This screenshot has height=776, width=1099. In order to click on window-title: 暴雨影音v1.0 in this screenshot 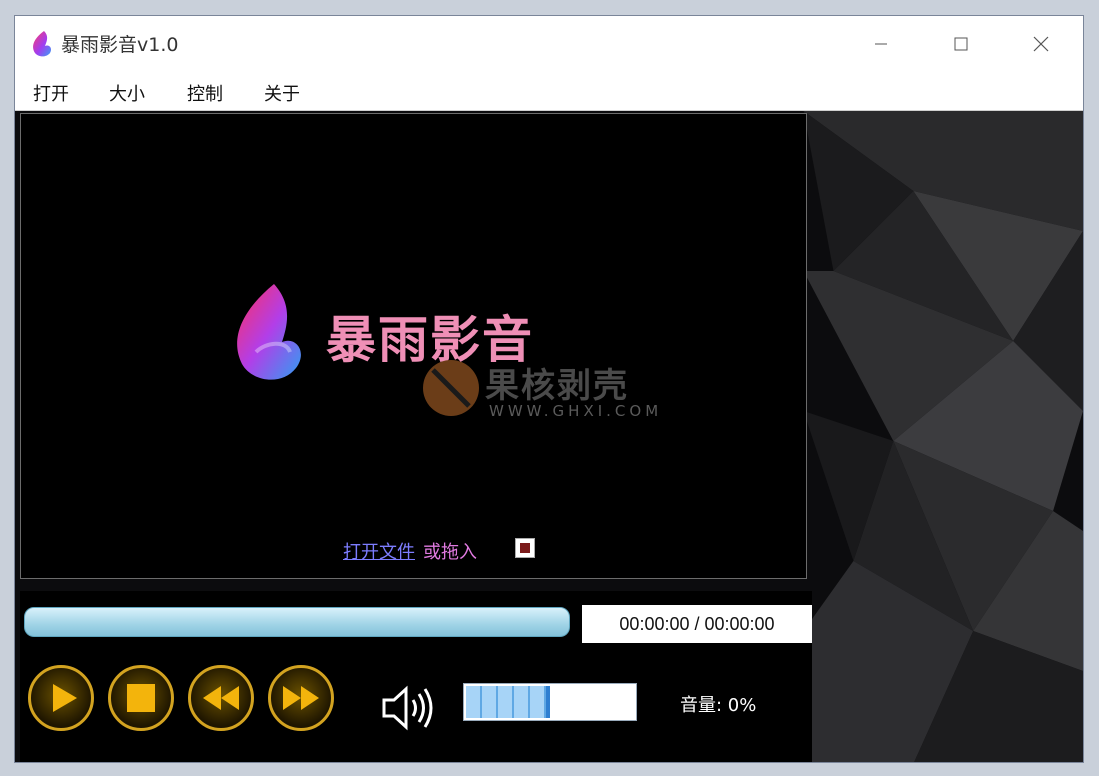, I will do `click(120, 45)`.